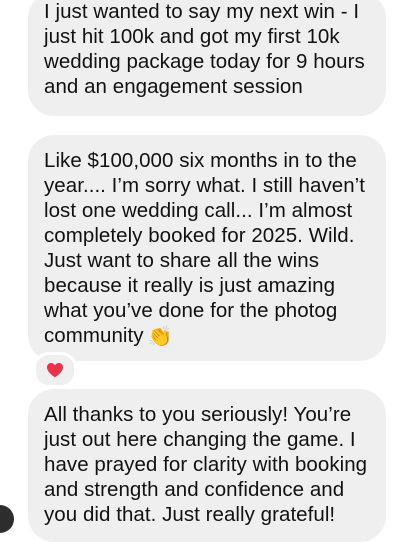 The height and width of the screenshot is (542, 400). I want to click on message-line: Like $100,000 six months in to the, so click(200, 160).